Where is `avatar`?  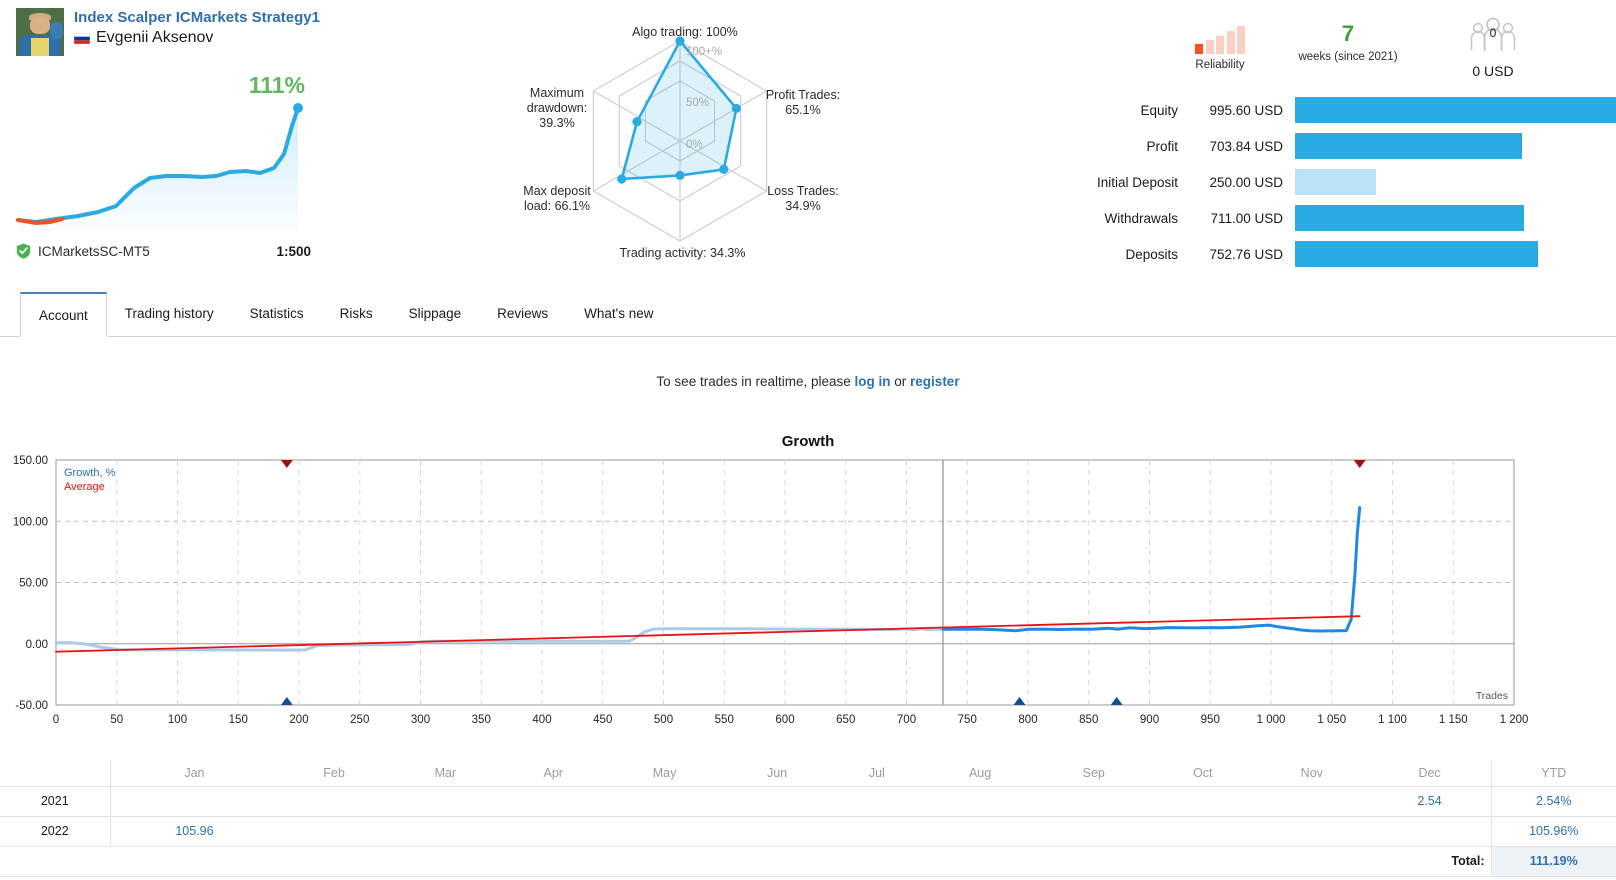 avatar is located at coordinates (40, 32).